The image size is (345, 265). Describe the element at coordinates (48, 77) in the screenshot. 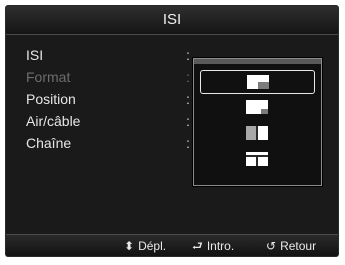

I see `menu-row-label: Format` at that location.